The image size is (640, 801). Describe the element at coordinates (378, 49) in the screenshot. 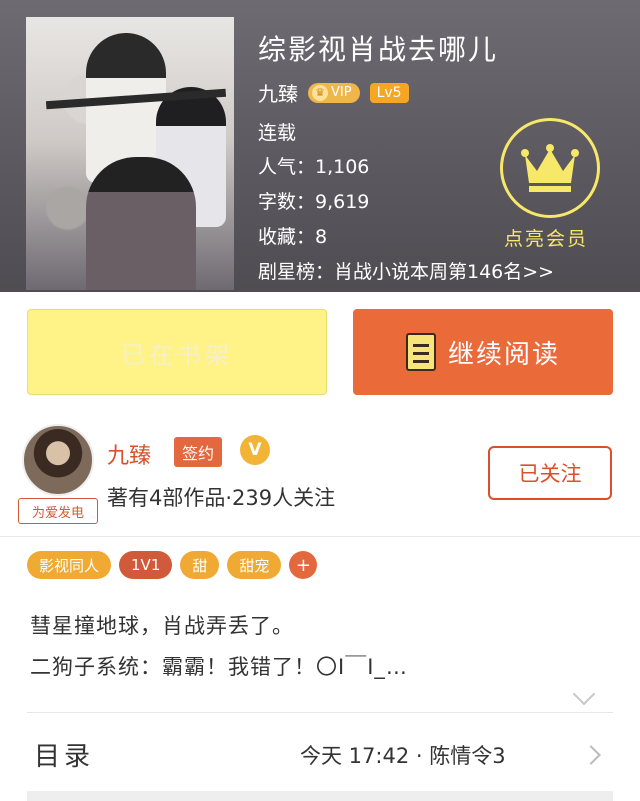

I see `book-title: 综影视肖战去哪儿` at that location.